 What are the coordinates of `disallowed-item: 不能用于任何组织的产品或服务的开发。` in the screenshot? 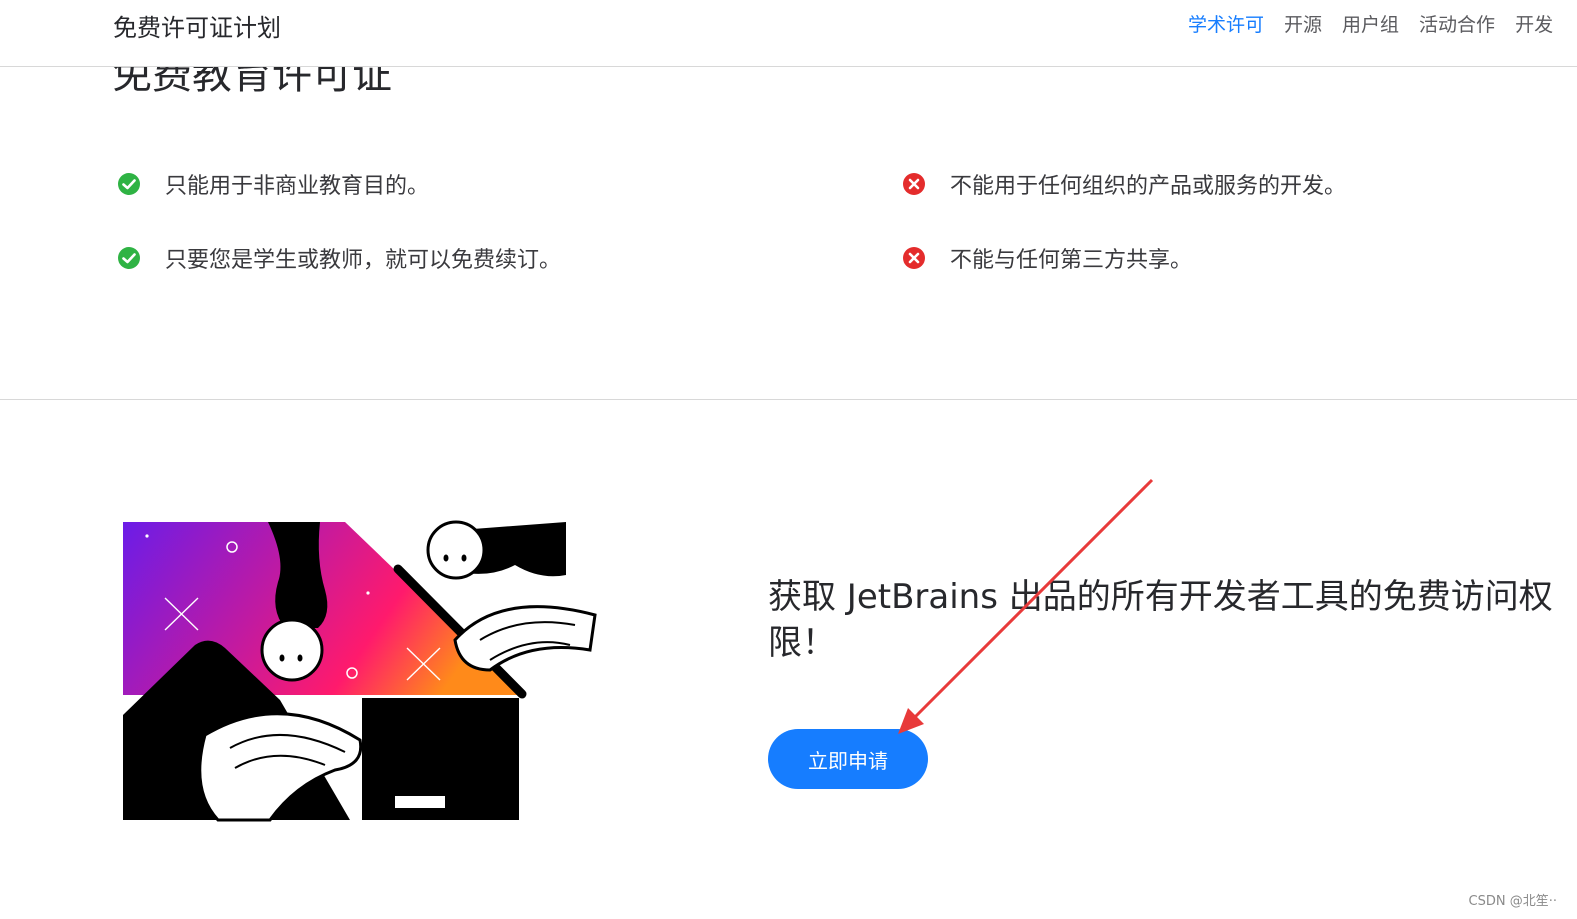 It's located at (1124, 184).